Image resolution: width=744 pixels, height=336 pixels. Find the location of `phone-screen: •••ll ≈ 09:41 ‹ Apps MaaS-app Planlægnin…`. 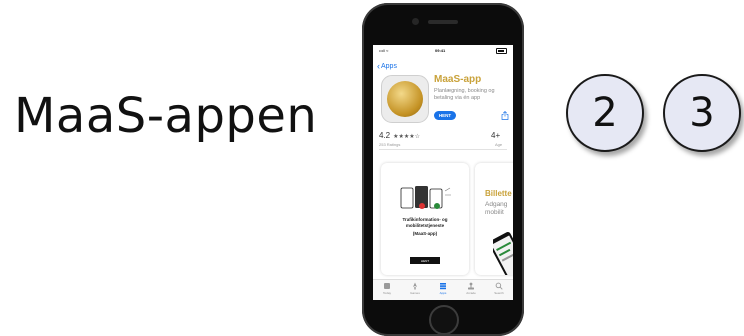

phone-screen: •••ll ≈ 09:41 ‹ Apps MaaS-app Planlægnin… is located at coordinates (443, 172).